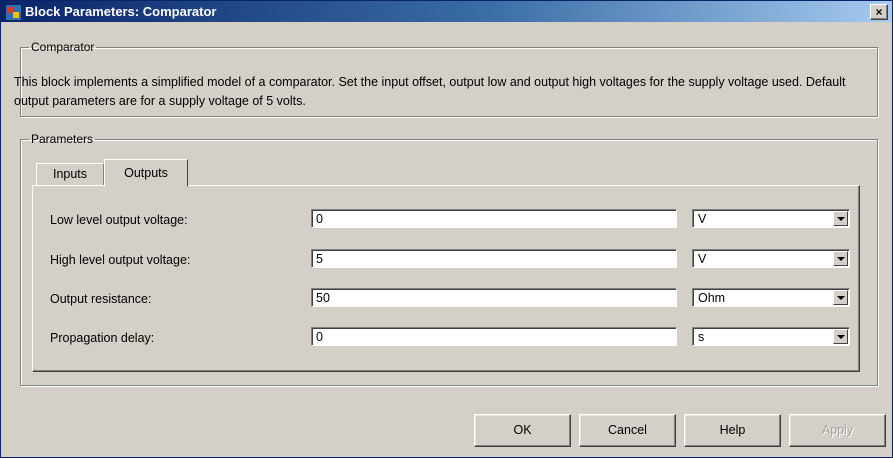 Image resolution: width=893 pixels, height=458 pixels. Describe the element at coordinates (732, 430) in the screenshot. I see `help-button: Help` at that location.